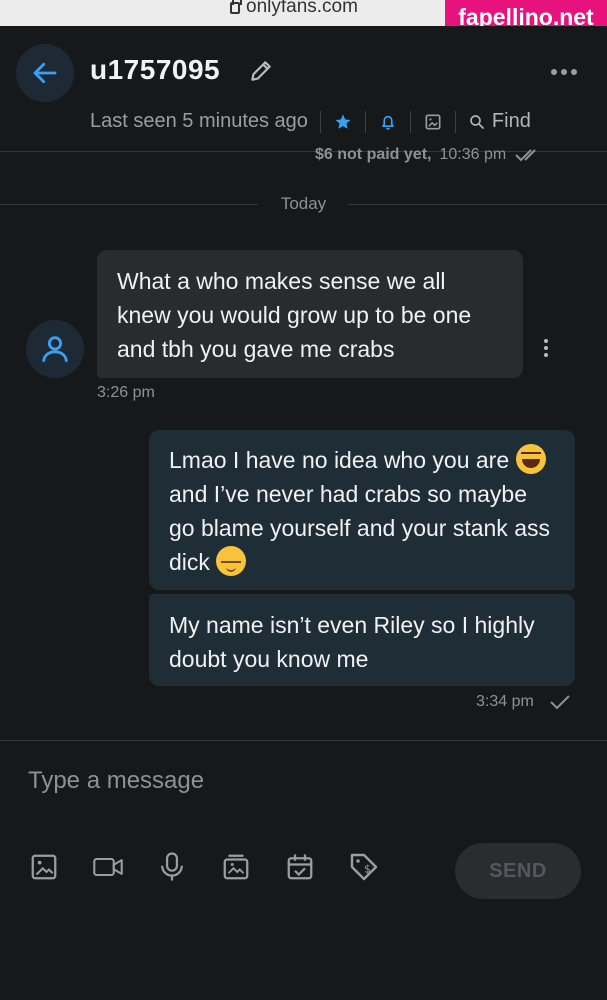  What do you see at coordinates (473, 154) in the screenshot?
I see `previous-message-time: 10:36 pm` at bounding box center [473, 154].